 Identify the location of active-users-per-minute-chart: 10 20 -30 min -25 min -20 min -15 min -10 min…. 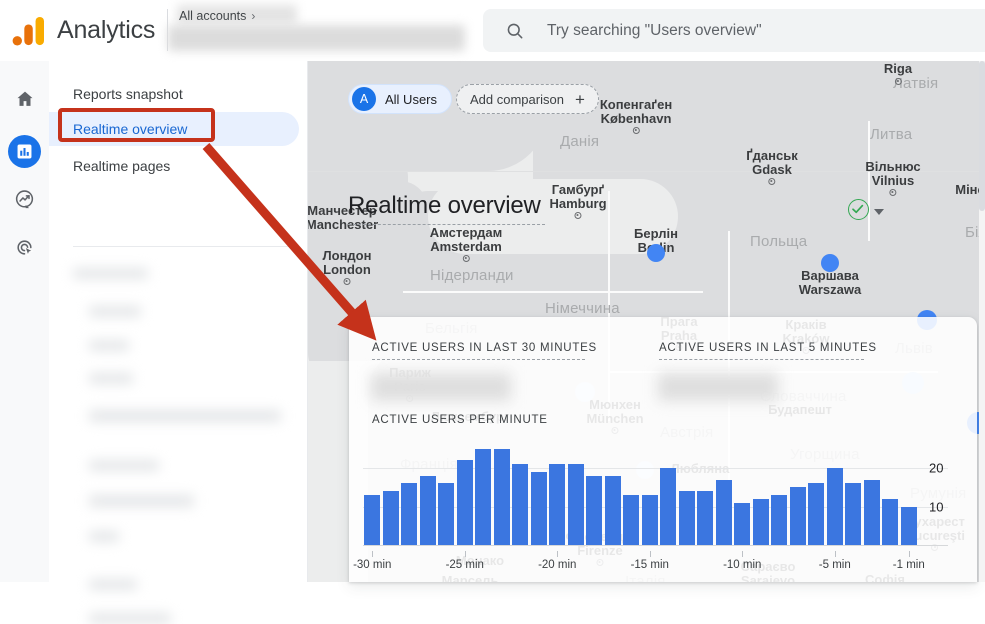
(658, 508).